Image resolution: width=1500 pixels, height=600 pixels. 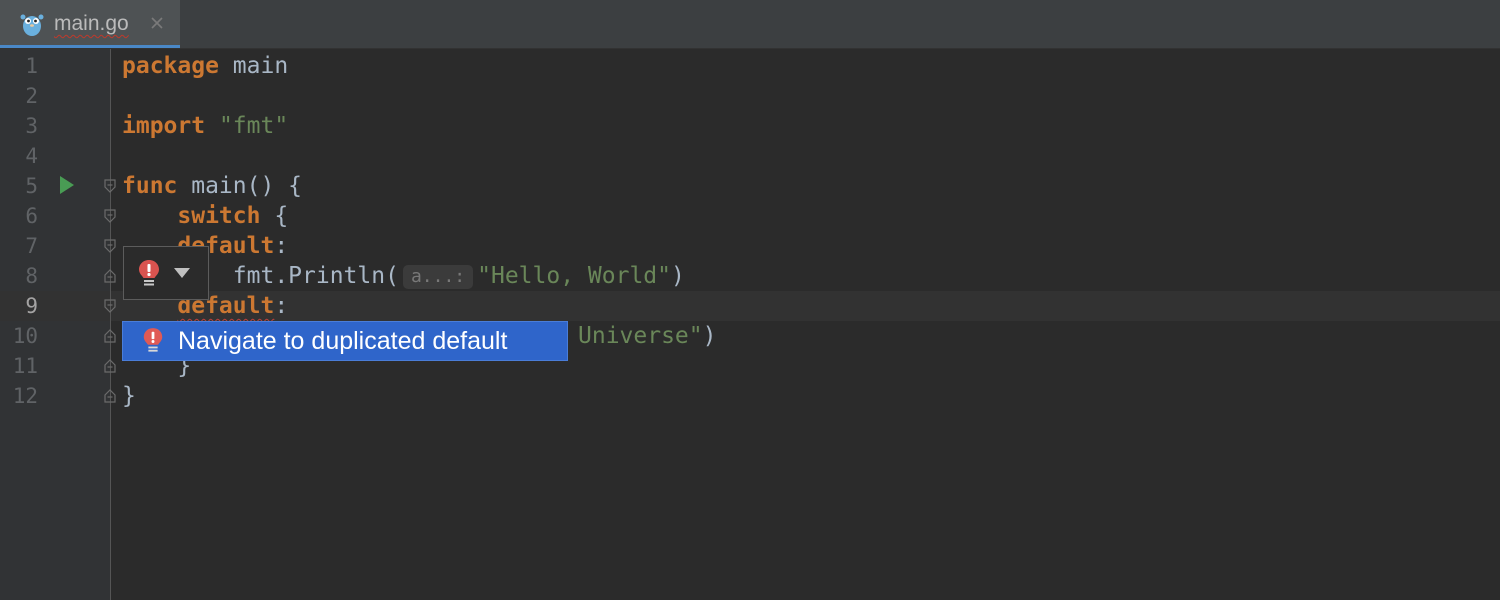 I want to click on line-number: 6, so click(x=31, y=216).